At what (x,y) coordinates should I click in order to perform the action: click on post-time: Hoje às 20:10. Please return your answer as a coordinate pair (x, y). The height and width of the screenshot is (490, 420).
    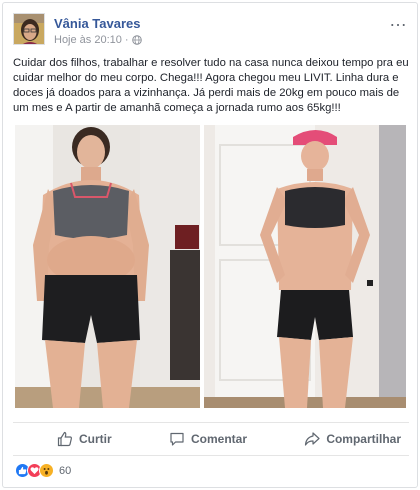
    Looking at the image, I should click on (88, 40).